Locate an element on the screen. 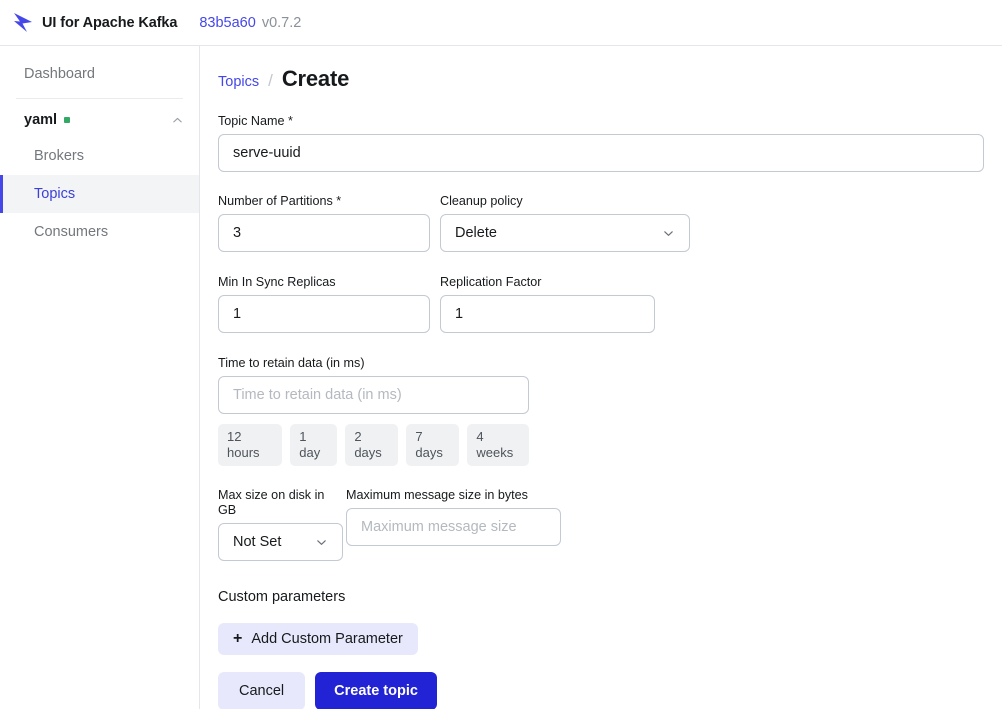 The image size is (1002, 709). create-topic-button: Create topic is located at coordinates (376, 690).